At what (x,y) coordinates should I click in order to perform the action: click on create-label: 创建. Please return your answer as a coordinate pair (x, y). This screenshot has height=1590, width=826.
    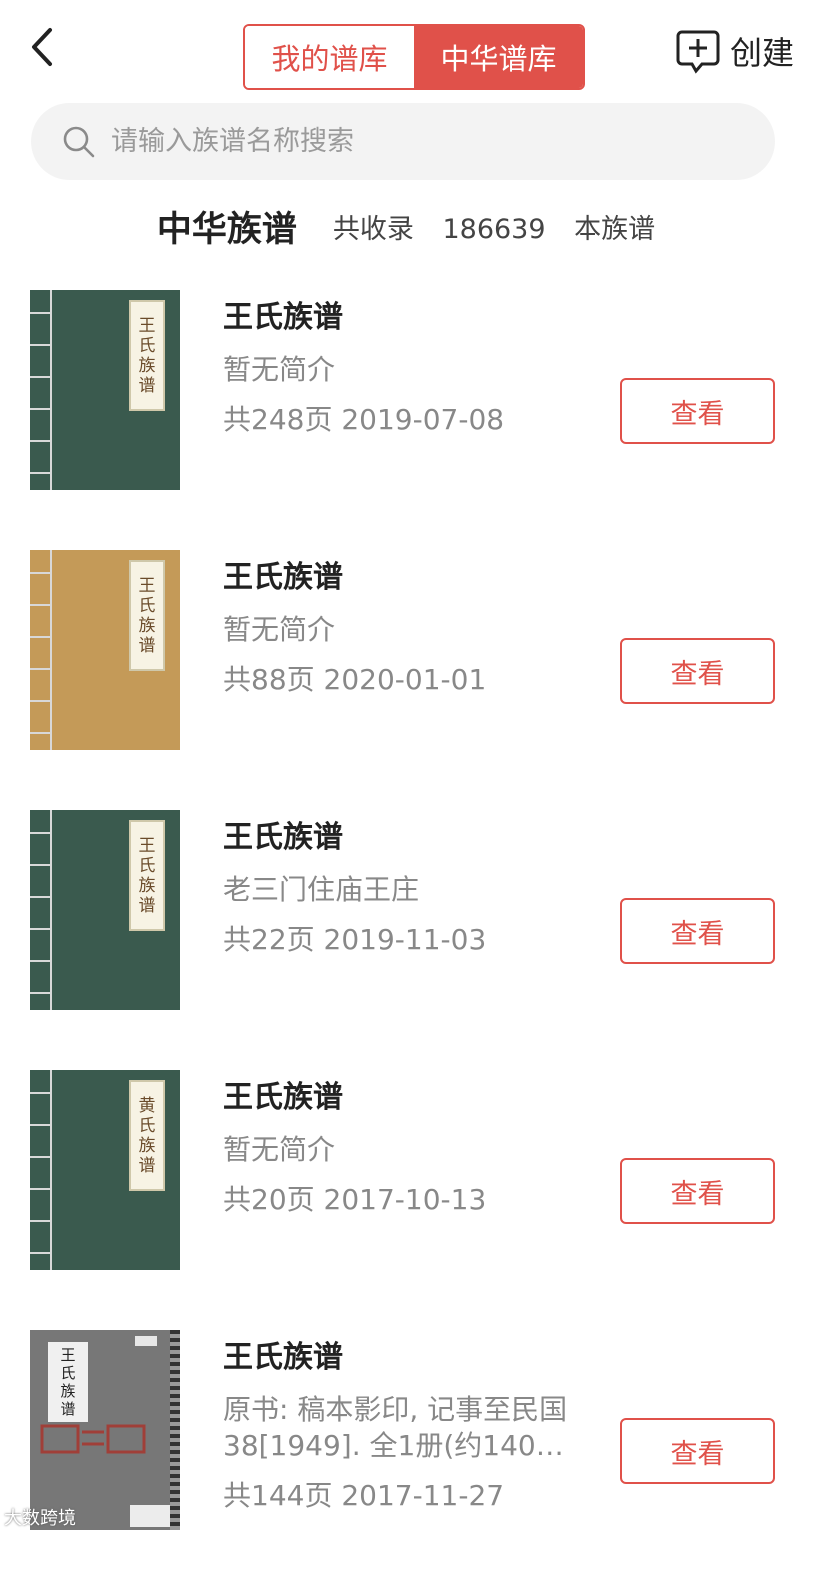
    Looking at the image, I should click on (762, 53).